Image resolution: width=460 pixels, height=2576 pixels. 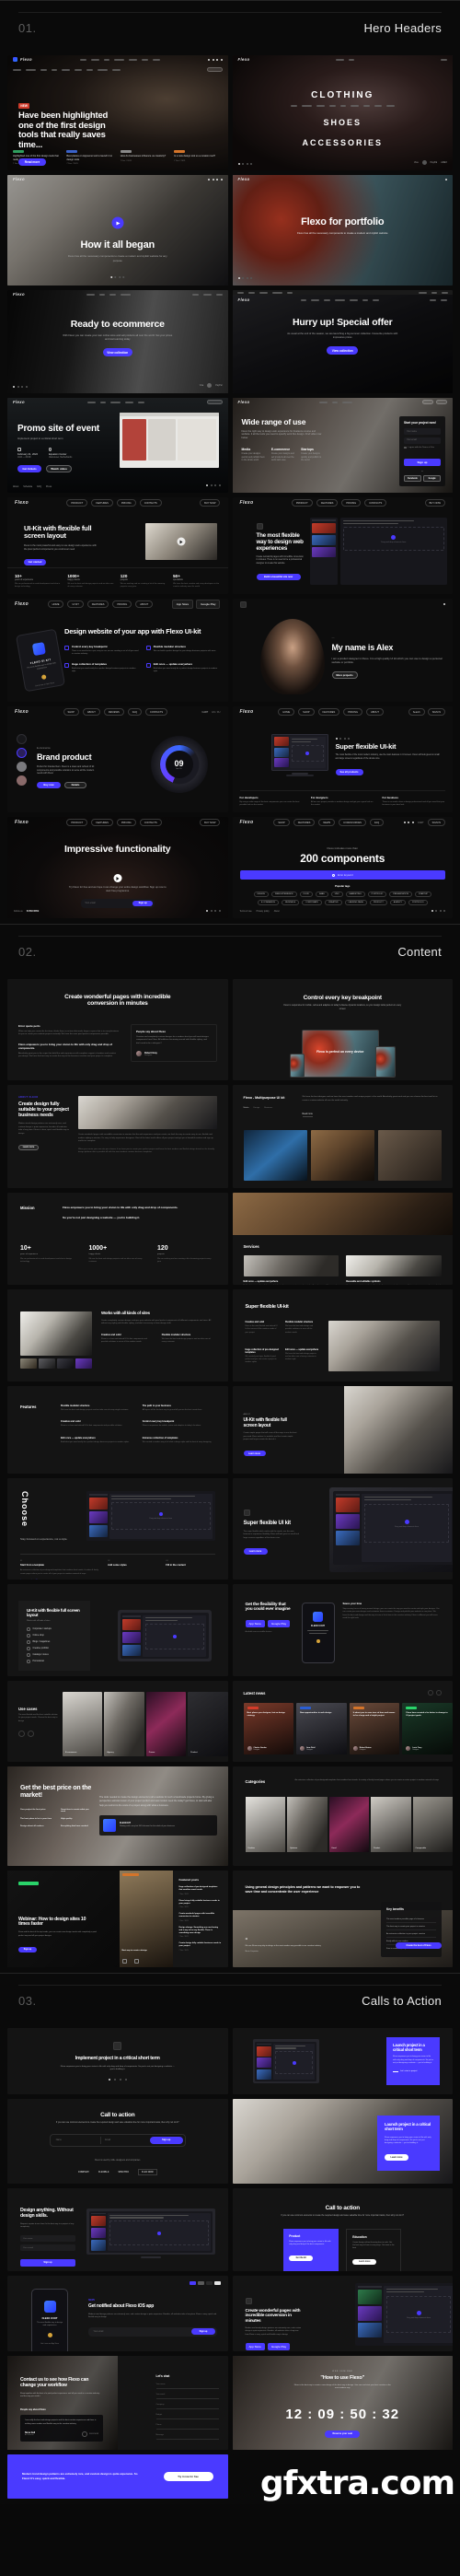 What do you see at coordinates (31, 1734) in the screenshot?
I see `next-arrow-icon` at bounding box center [31, 1734].